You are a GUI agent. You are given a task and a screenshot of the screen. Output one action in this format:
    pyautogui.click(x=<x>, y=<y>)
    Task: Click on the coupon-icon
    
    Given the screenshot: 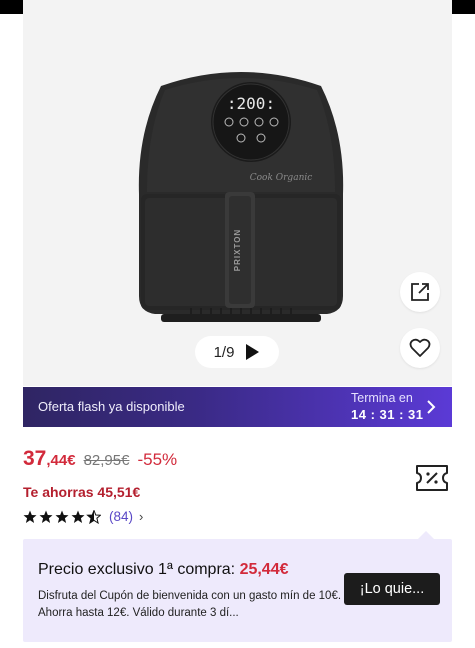 What is the action you would take?
    pyautogui.click(x=432, y=478)
    